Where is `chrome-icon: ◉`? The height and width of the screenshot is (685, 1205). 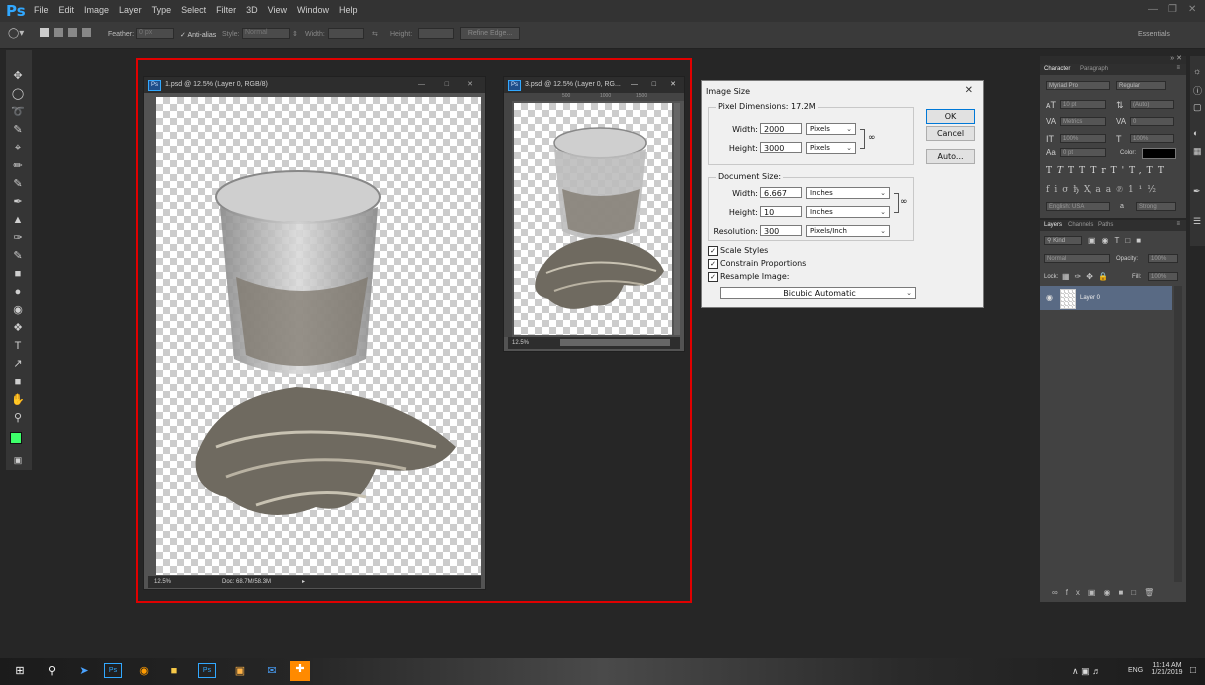
chrome-icon: ◉ is located at coordinates (144, 671).